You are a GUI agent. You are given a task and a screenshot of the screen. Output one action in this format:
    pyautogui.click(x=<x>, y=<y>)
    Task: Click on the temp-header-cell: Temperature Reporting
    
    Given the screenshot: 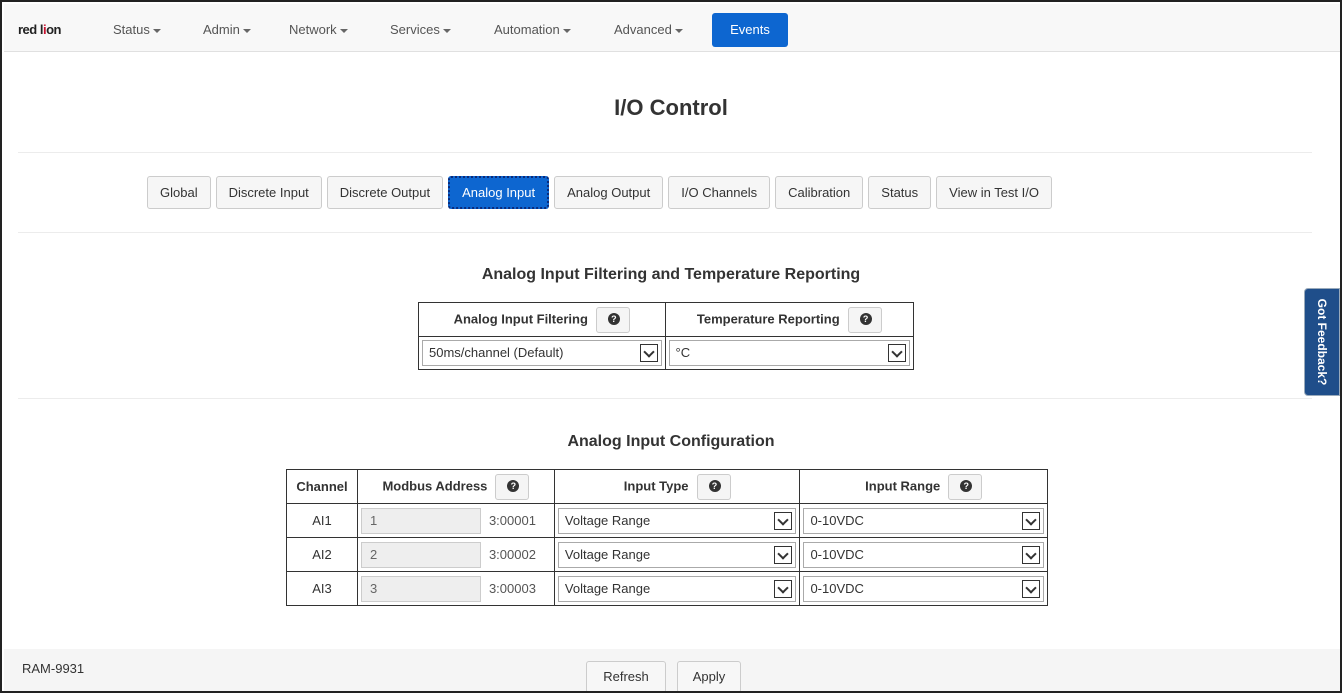 What is the action you would take?
    pyautogui.click(x=789, y=319)
    